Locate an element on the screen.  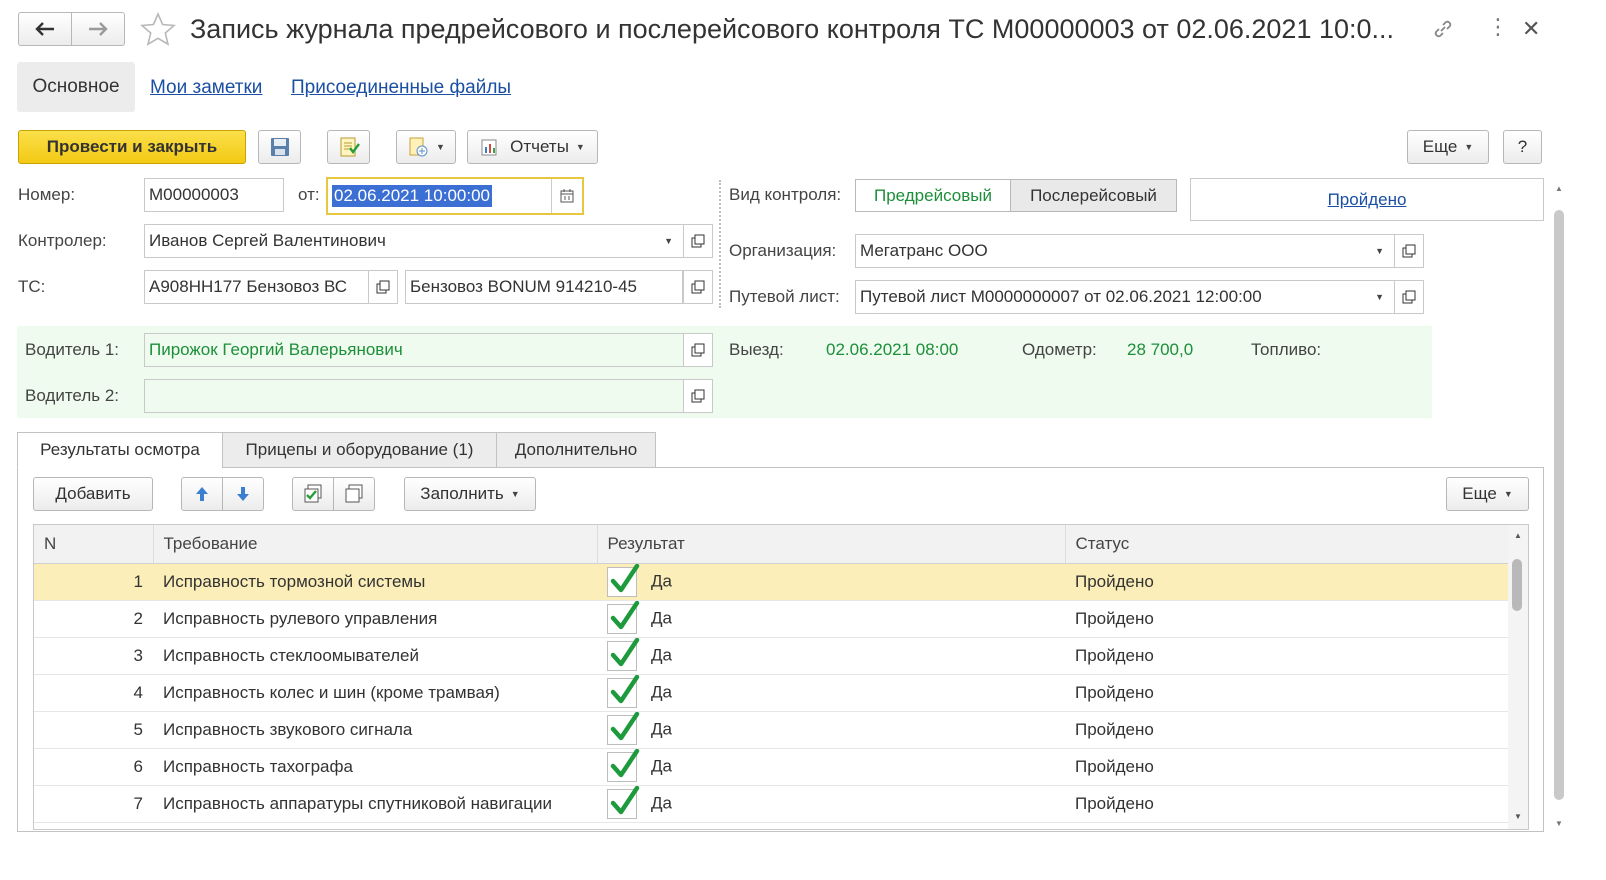
date-field: 02.06.2021 10:00:00 is located at coordinates (455, 196).